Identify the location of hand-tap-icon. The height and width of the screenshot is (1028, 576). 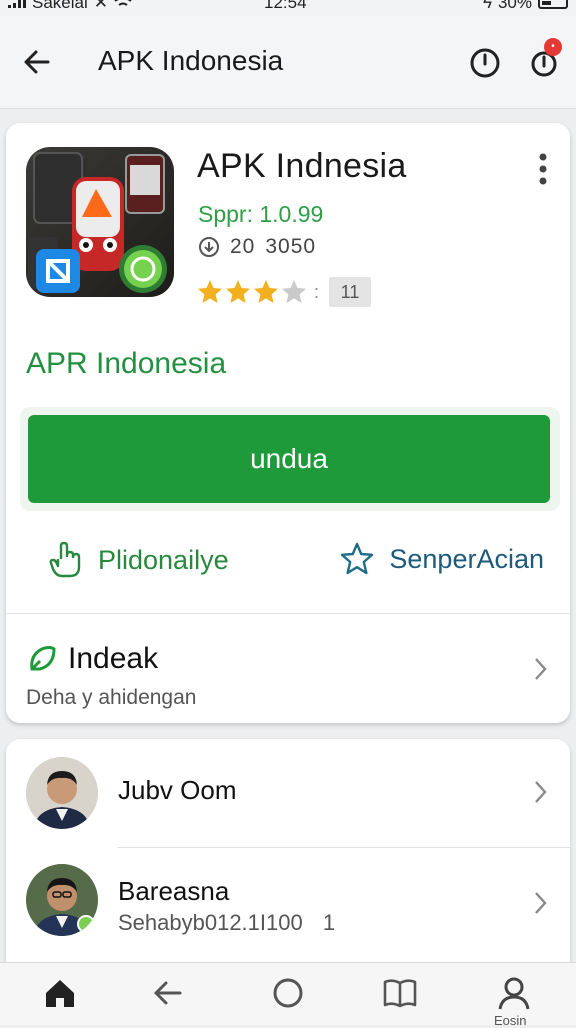
(65, 559).